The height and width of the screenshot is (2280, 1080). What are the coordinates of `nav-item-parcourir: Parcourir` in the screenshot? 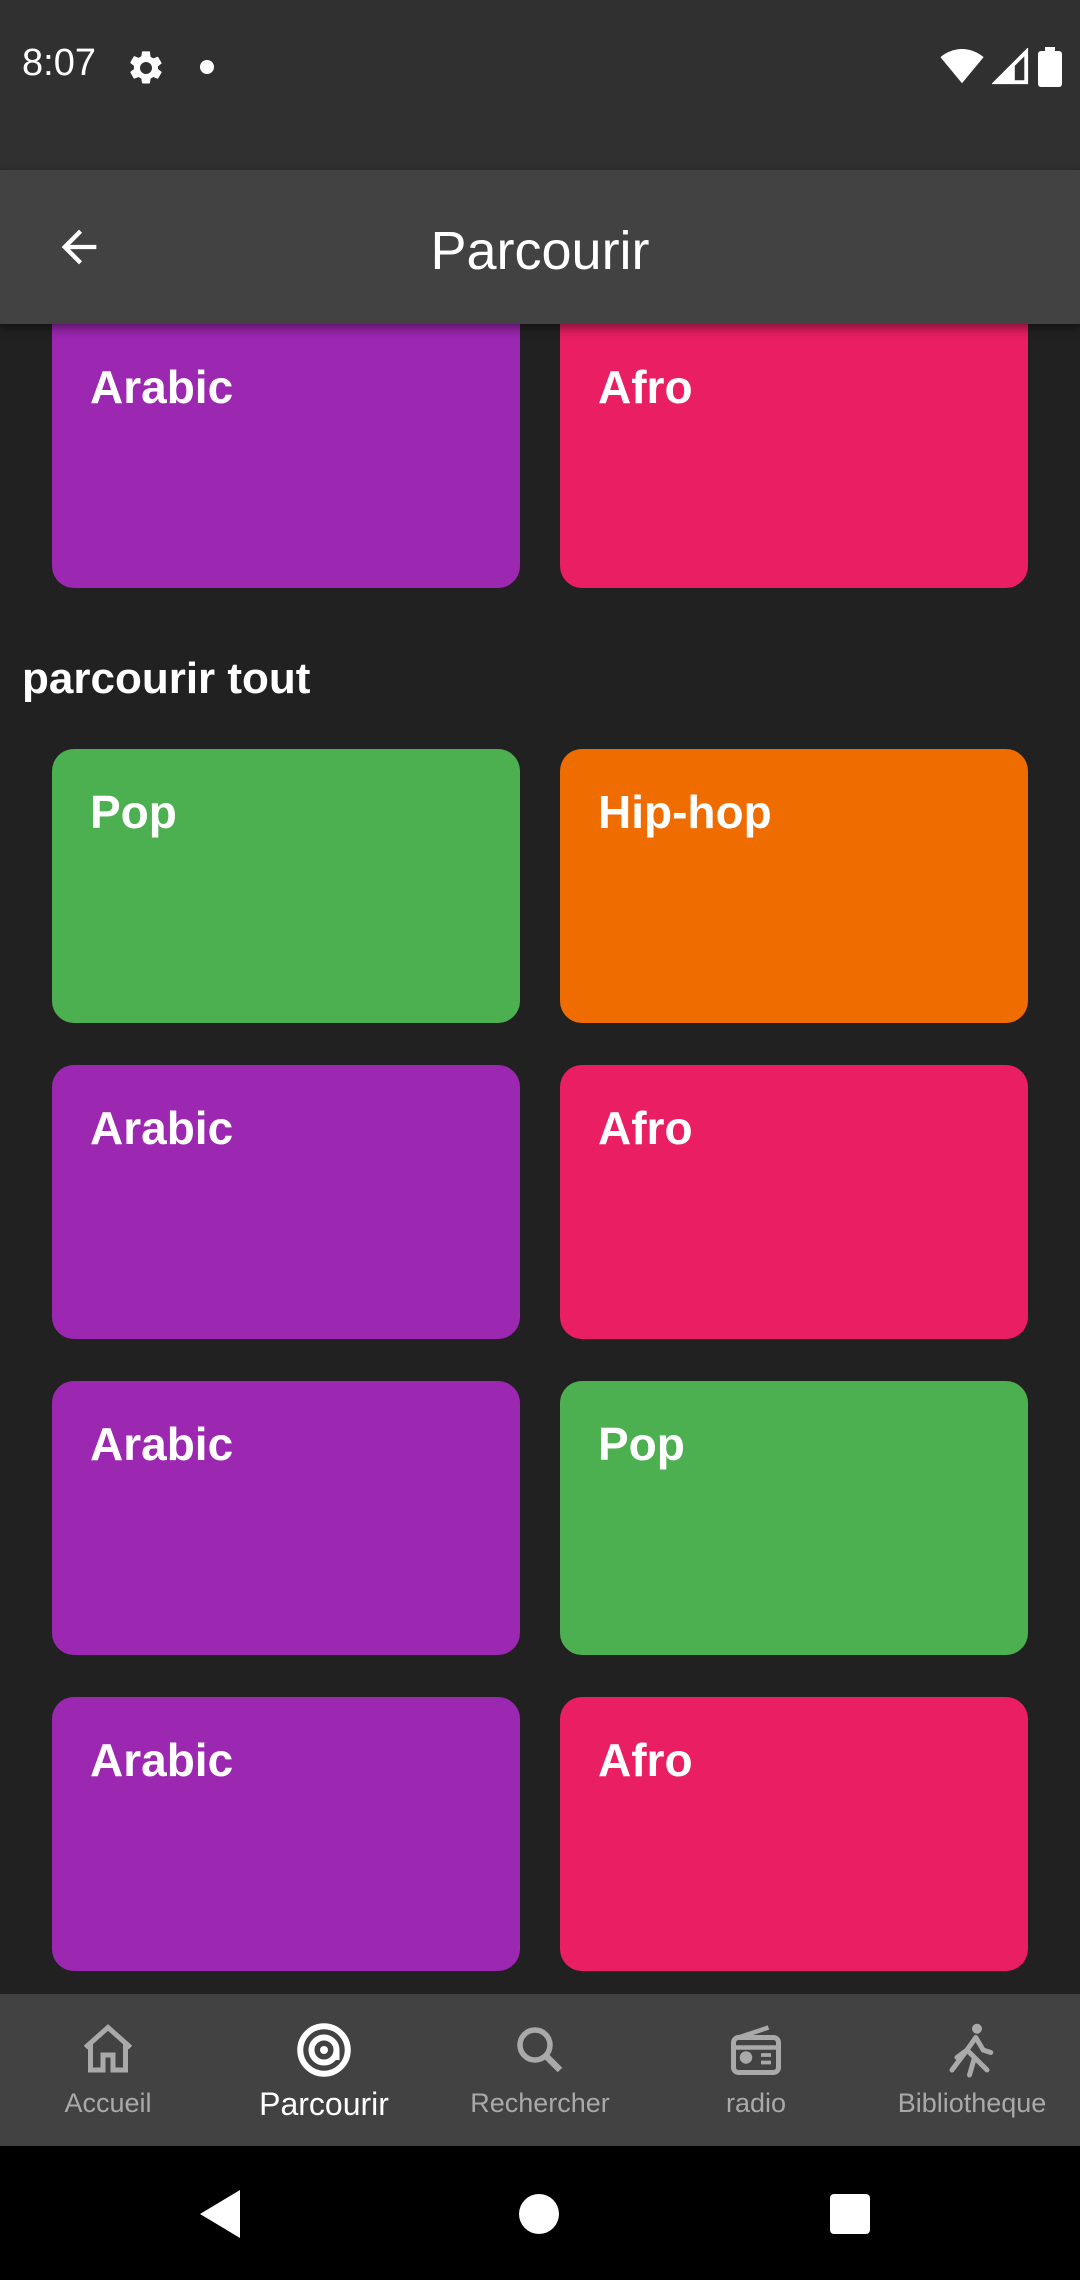 It's located at (324, 2070).